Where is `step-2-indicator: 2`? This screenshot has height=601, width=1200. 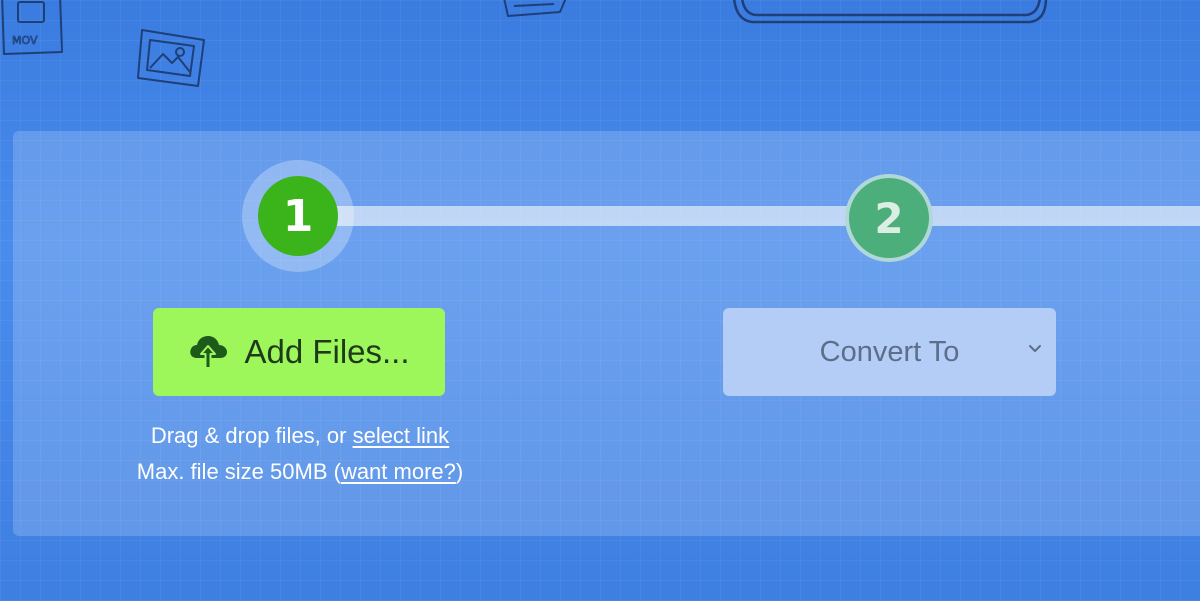 step-2-indicator: 2 is located at coordinates (889, 218).